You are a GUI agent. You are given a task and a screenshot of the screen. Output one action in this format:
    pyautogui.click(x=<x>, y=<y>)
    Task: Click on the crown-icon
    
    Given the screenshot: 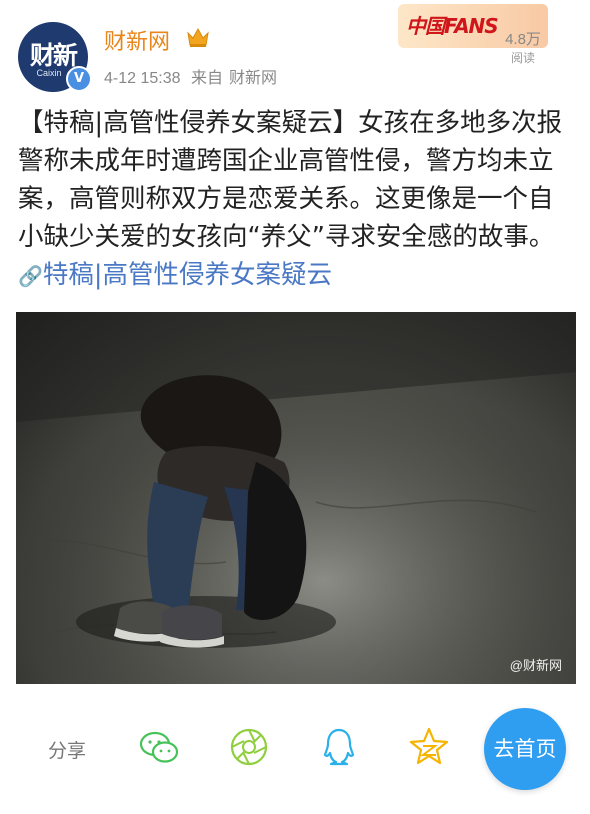 What is the action you would take?
    pyautogui.click(x=198, y=37)
    